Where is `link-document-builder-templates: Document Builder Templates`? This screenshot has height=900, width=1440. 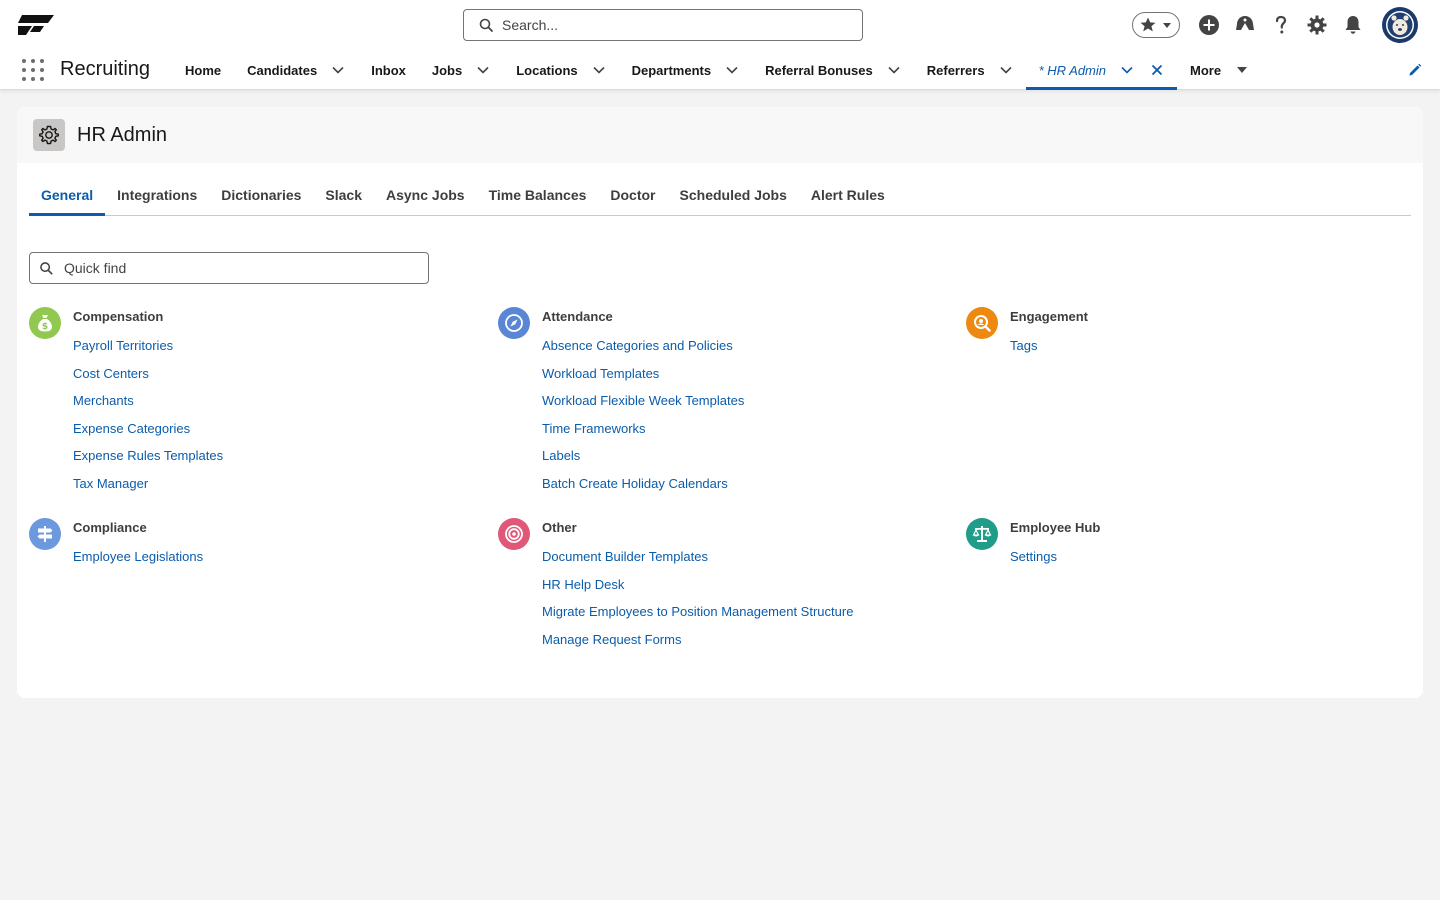 link-document-builder-templates: Document Builder Templates is located at coordinates (697, 563).